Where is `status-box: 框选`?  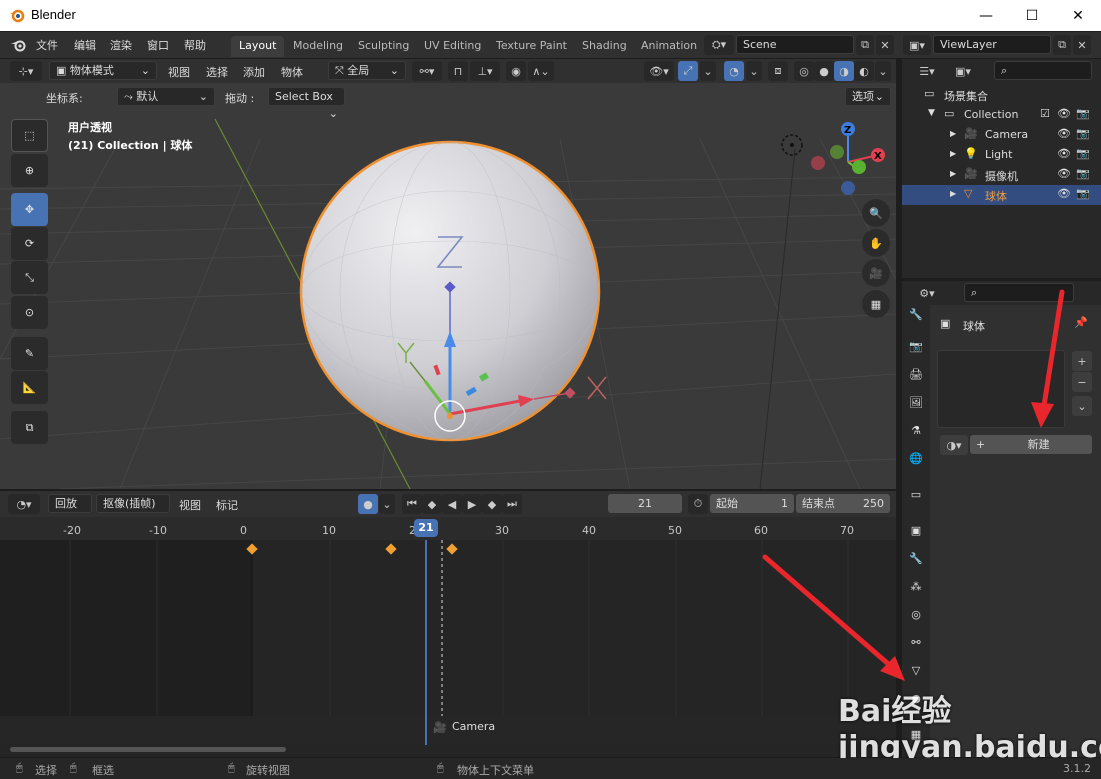 status-box: 框选 is located at coordinates (103, 770).